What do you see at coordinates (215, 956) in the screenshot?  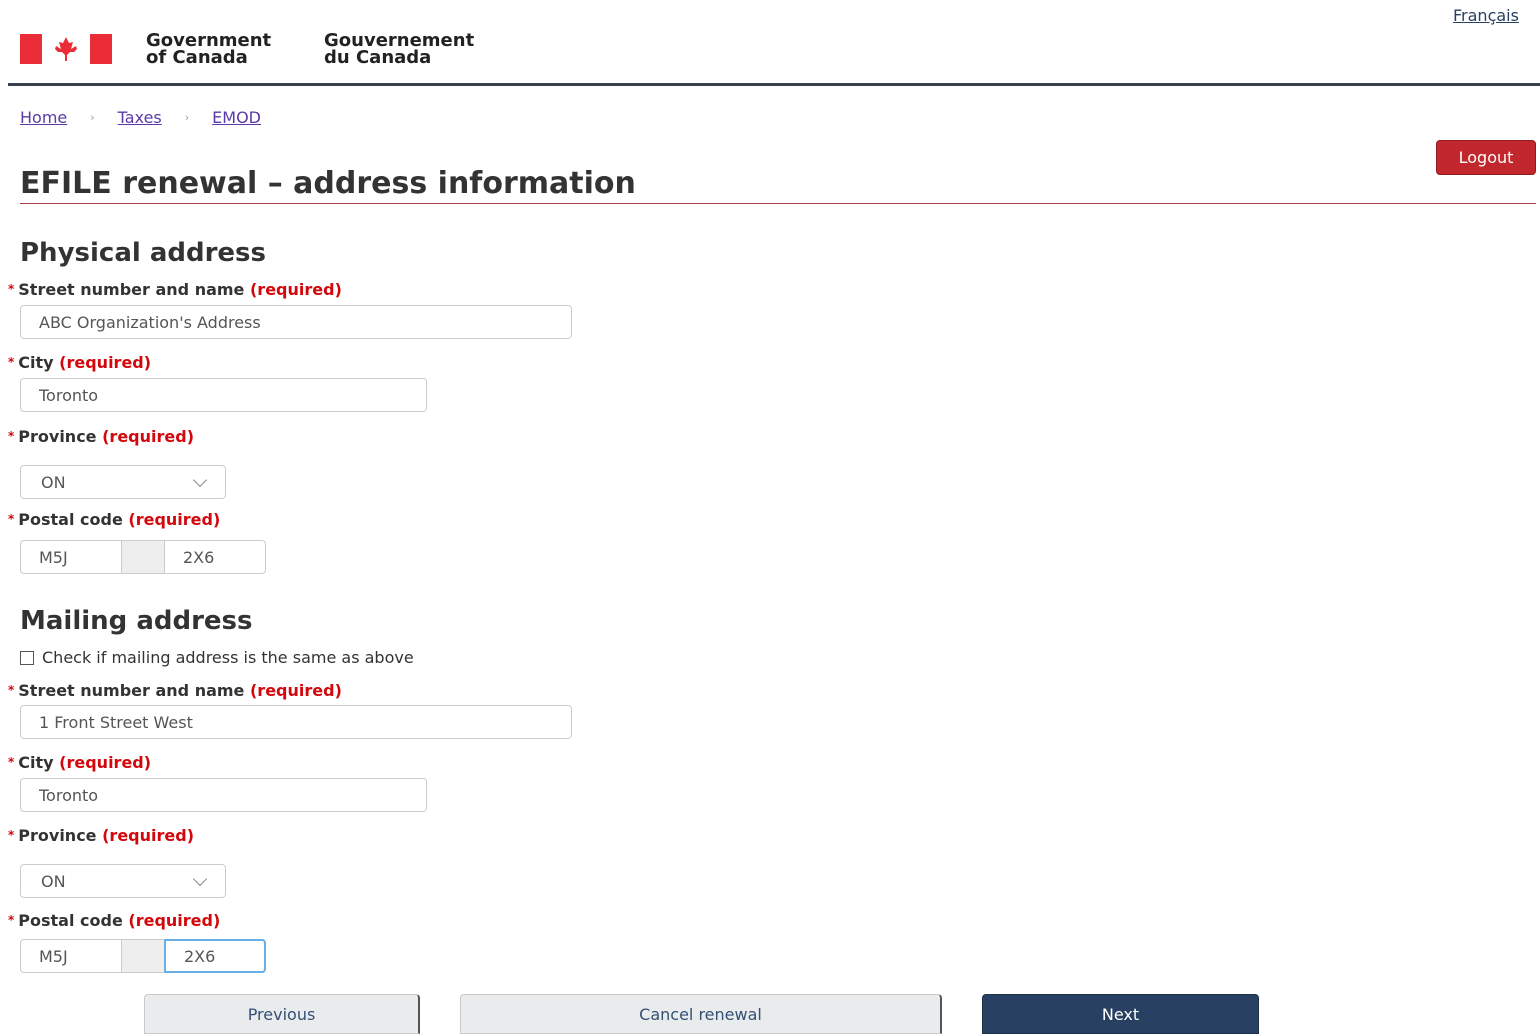 I see `mailing-postal-part2-input: 2X6` at bounding box center [215, 956].